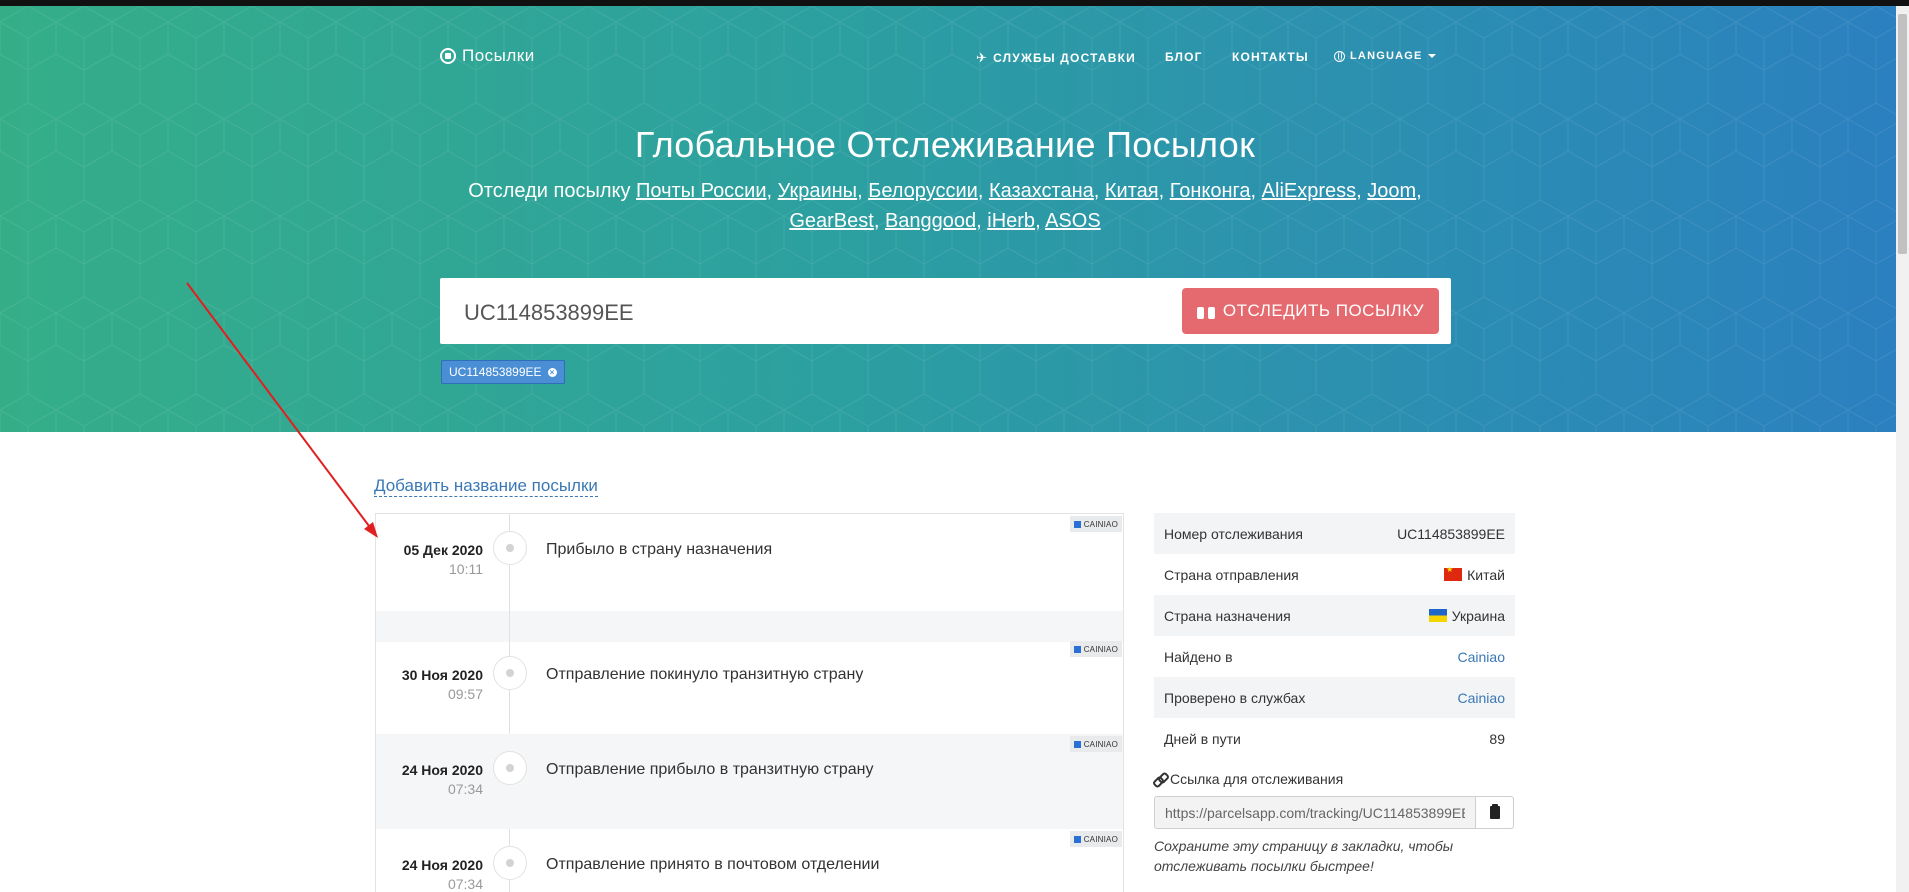 This screenshot has width=1909, height=892. I want to click on event-time: 10:11, so click(466, 569).